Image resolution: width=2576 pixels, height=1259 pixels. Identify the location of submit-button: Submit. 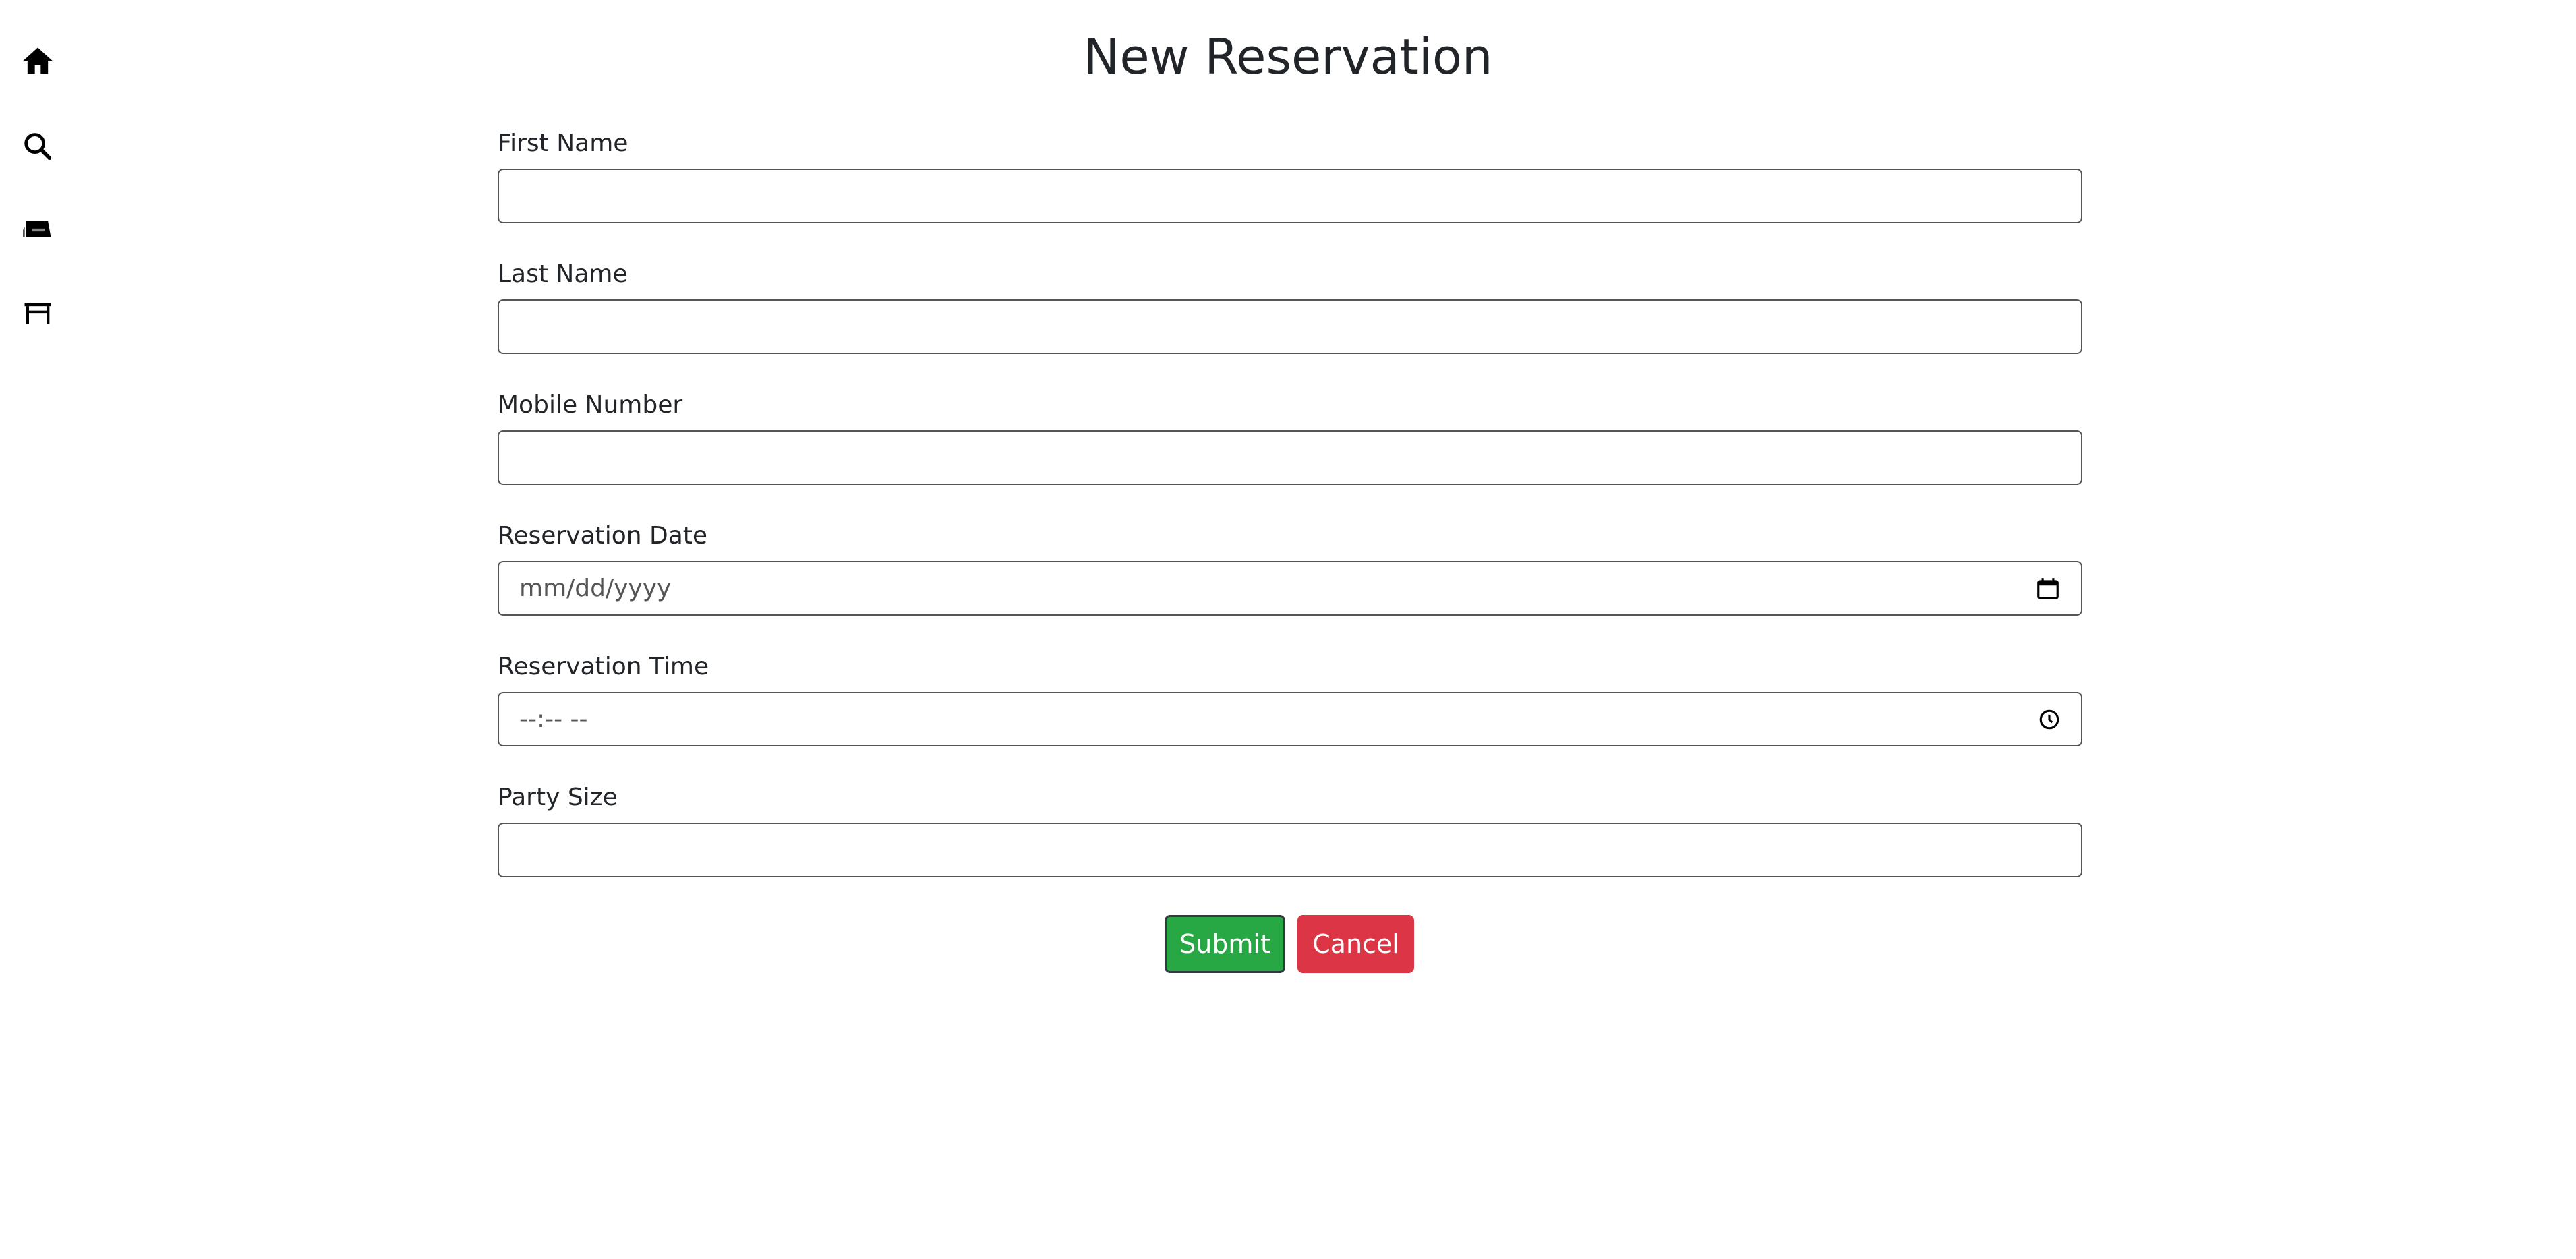
(1225, 944).